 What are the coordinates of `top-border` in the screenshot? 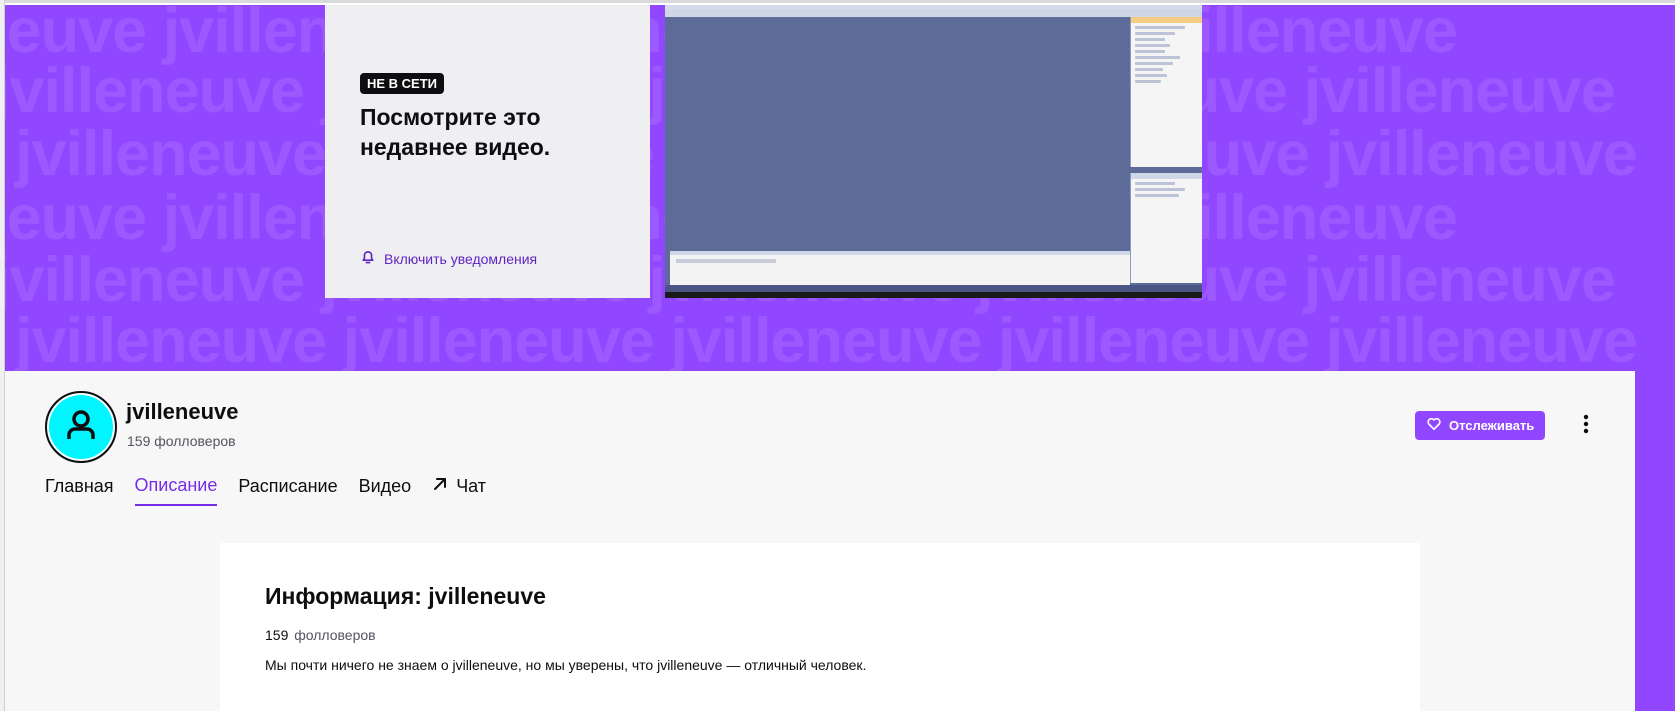 It's located at (837, 1).